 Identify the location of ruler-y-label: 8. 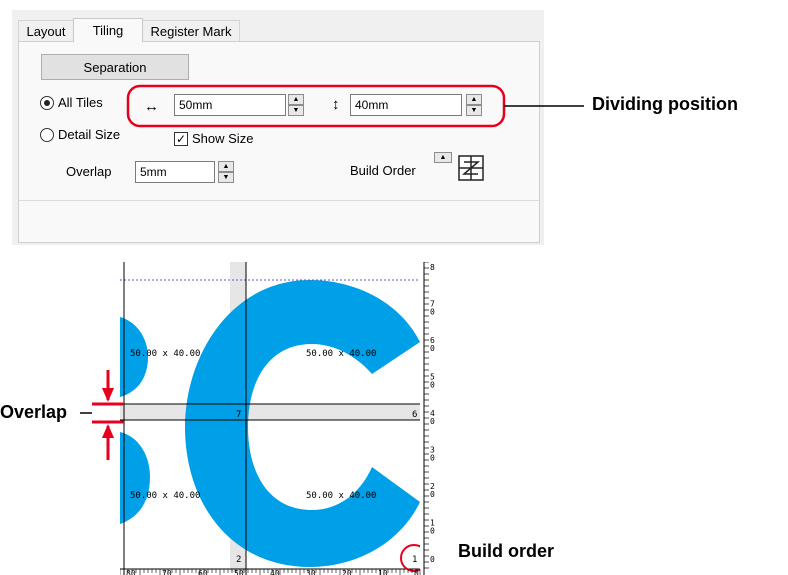
(432, 267).